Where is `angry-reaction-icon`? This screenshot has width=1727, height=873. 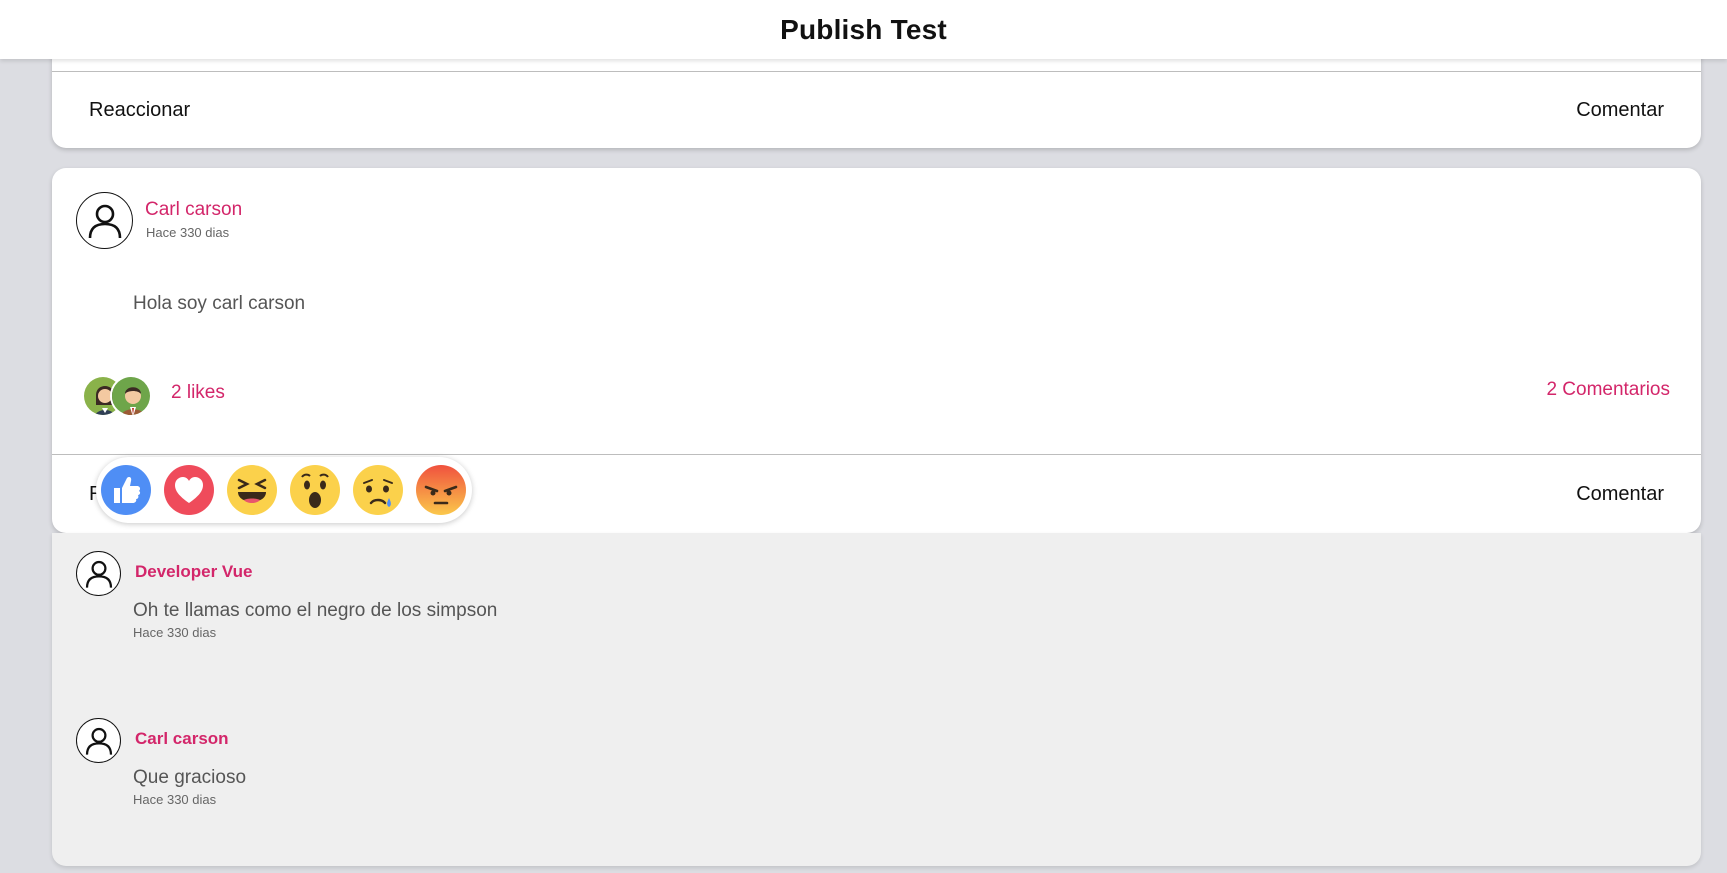
angry-reaction-icon is located at coordinates (441, 490).